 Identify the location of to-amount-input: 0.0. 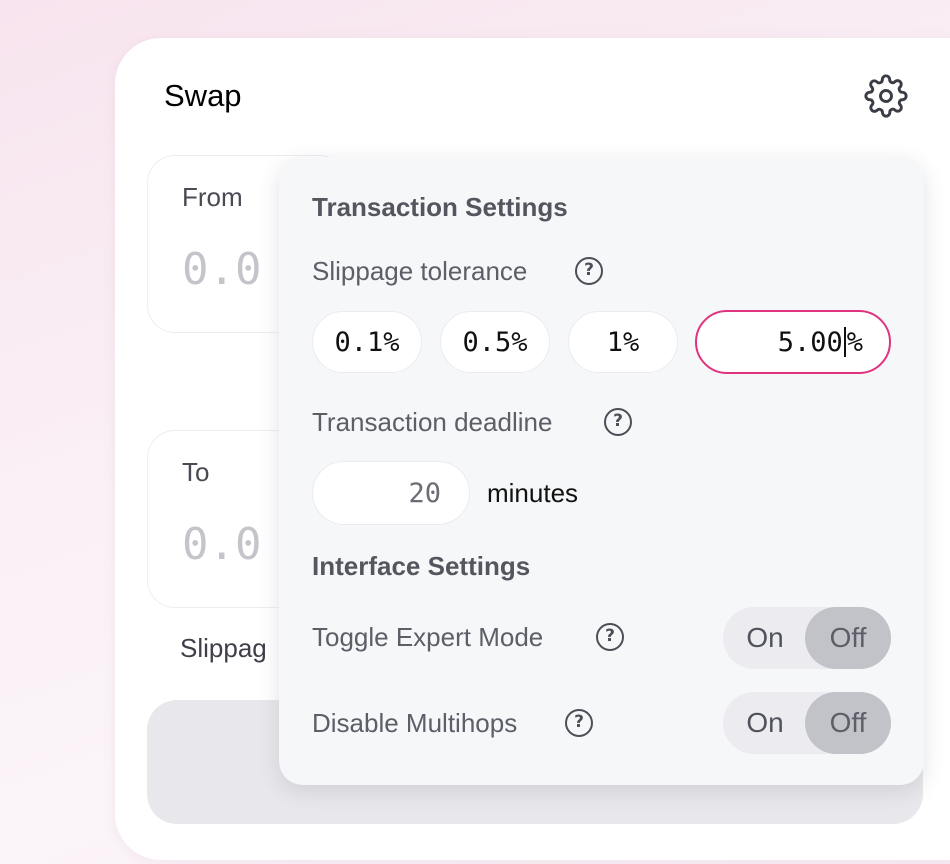
(221, 544).